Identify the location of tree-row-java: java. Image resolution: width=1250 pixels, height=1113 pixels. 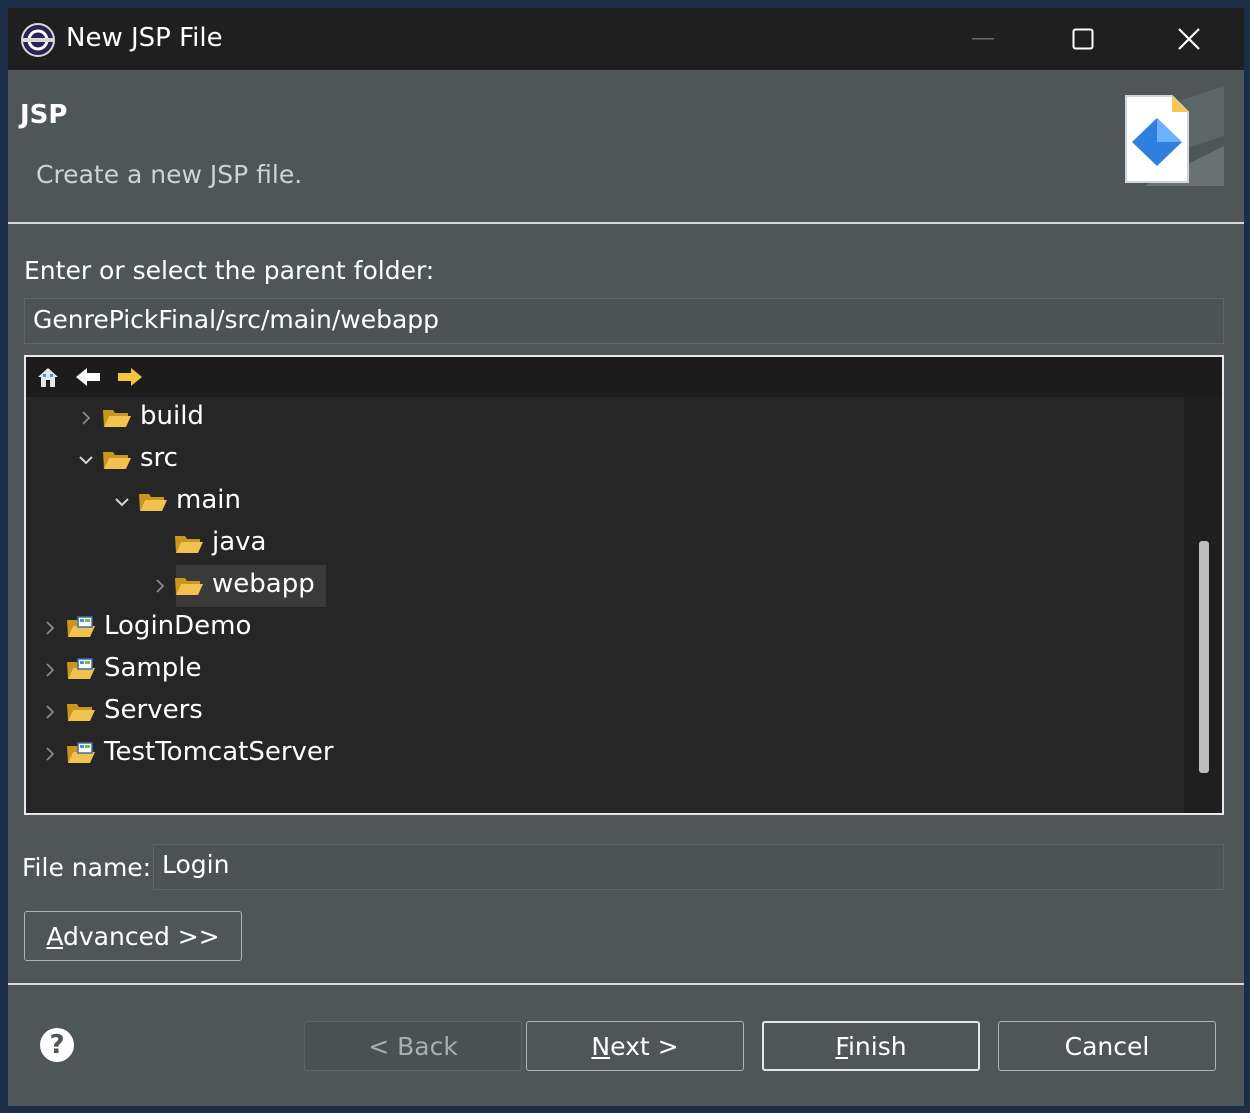
(601, 544).